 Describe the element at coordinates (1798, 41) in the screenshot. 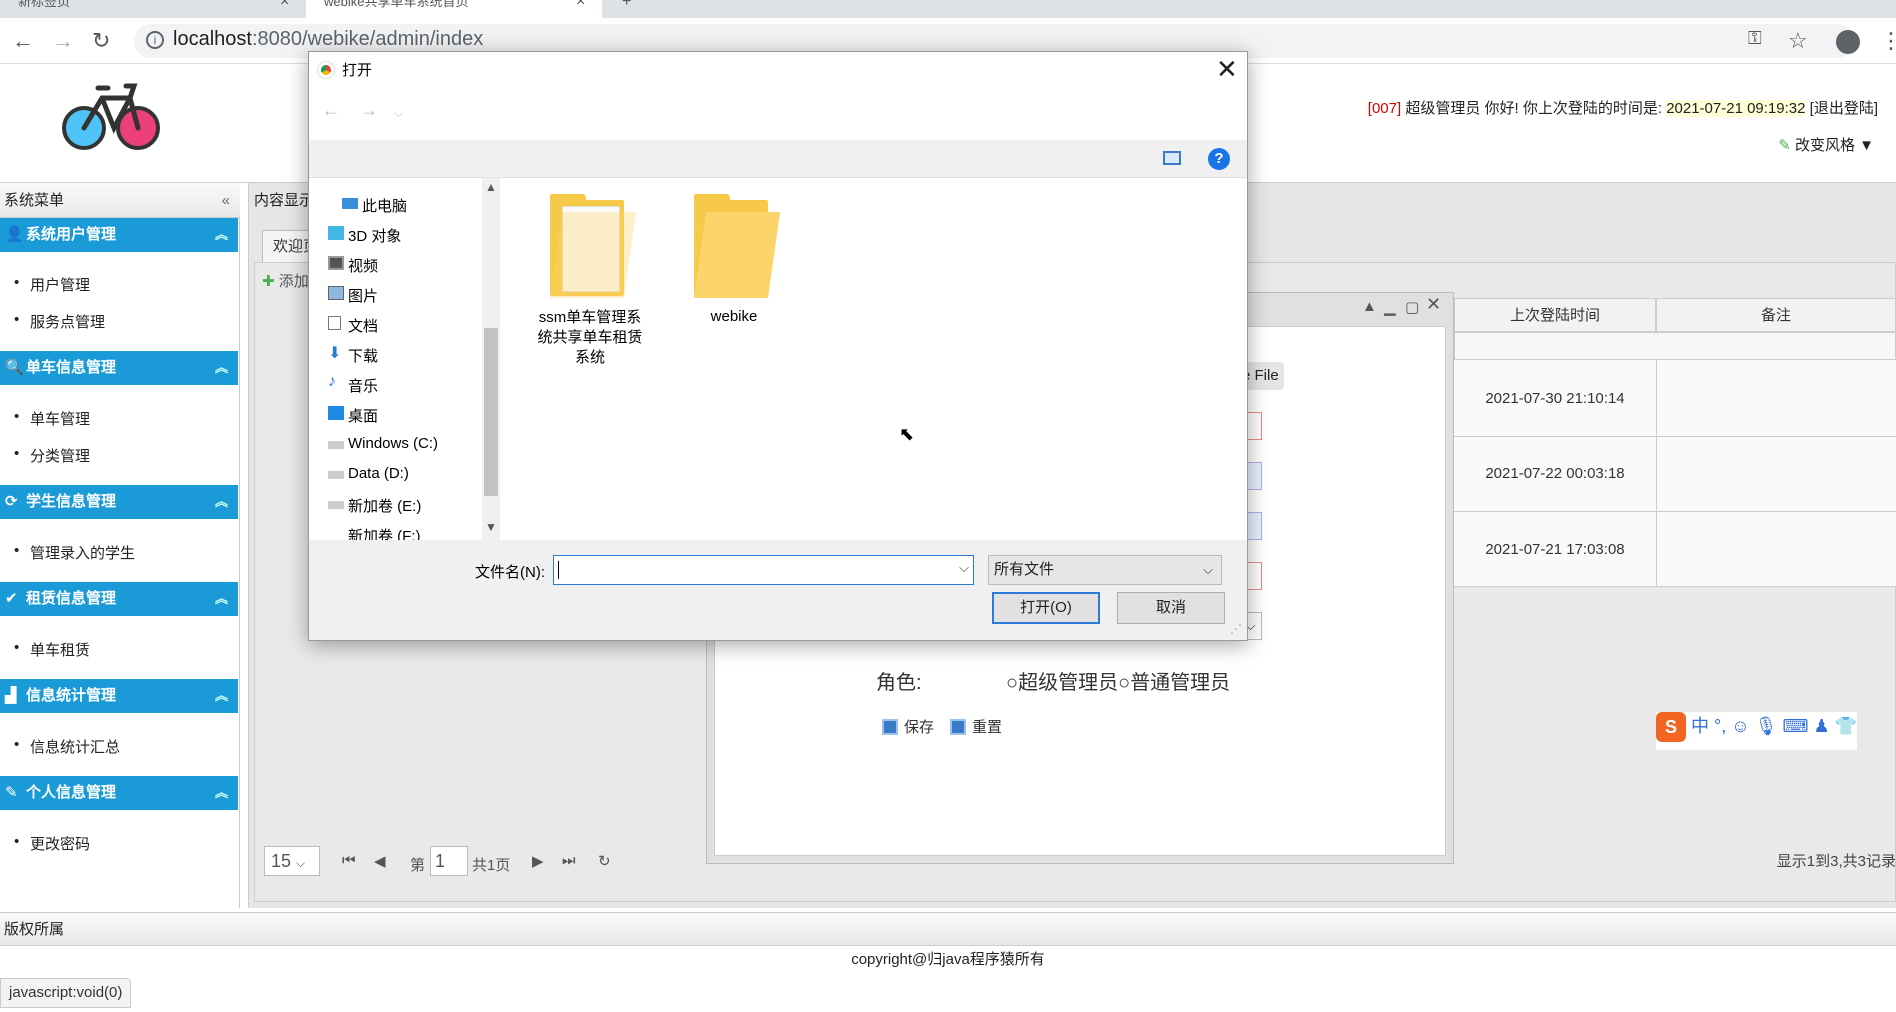

I see `star-icon: ☆` at that location.